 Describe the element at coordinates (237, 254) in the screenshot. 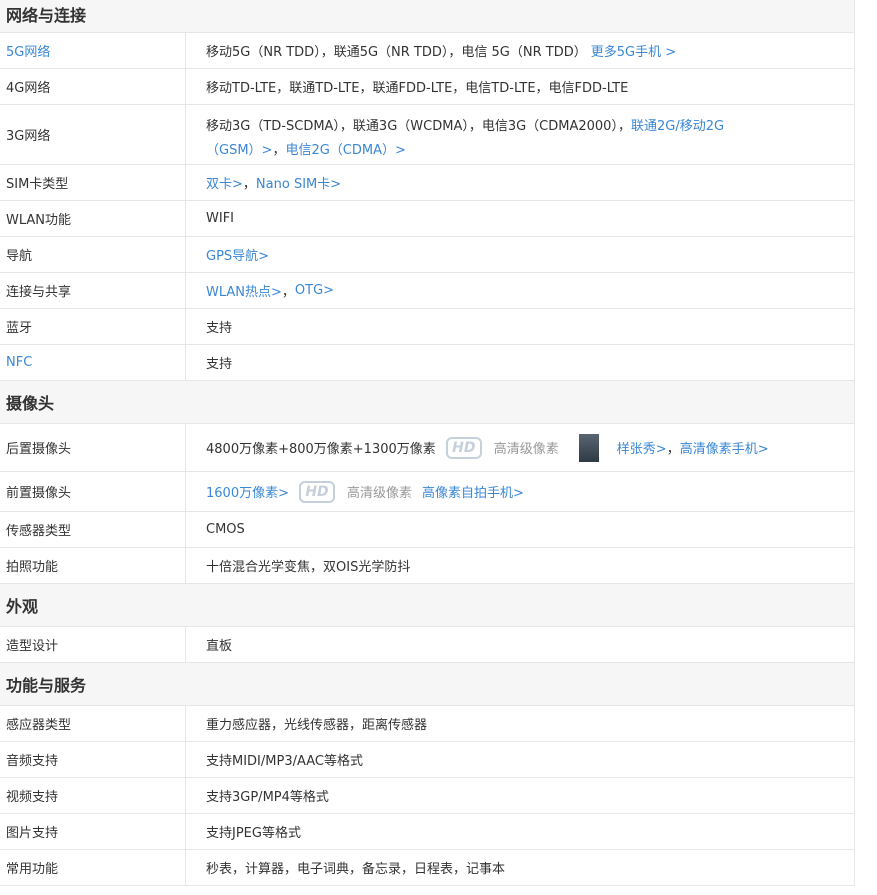

I see `gps-link: GPS导航>` at that location.